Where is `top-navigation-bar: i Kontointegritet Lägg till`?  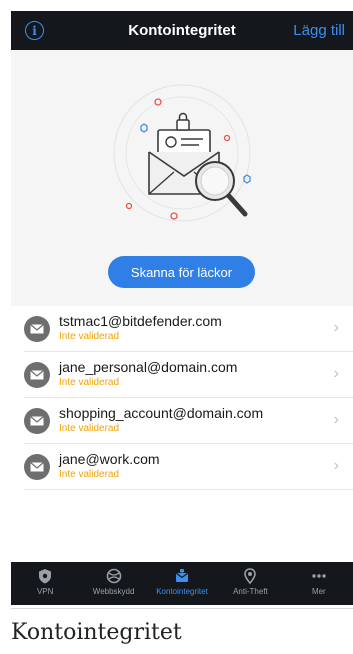
top-navigation-bar: i Kontointegritet Lägg till is located at coordinates (182, 30).